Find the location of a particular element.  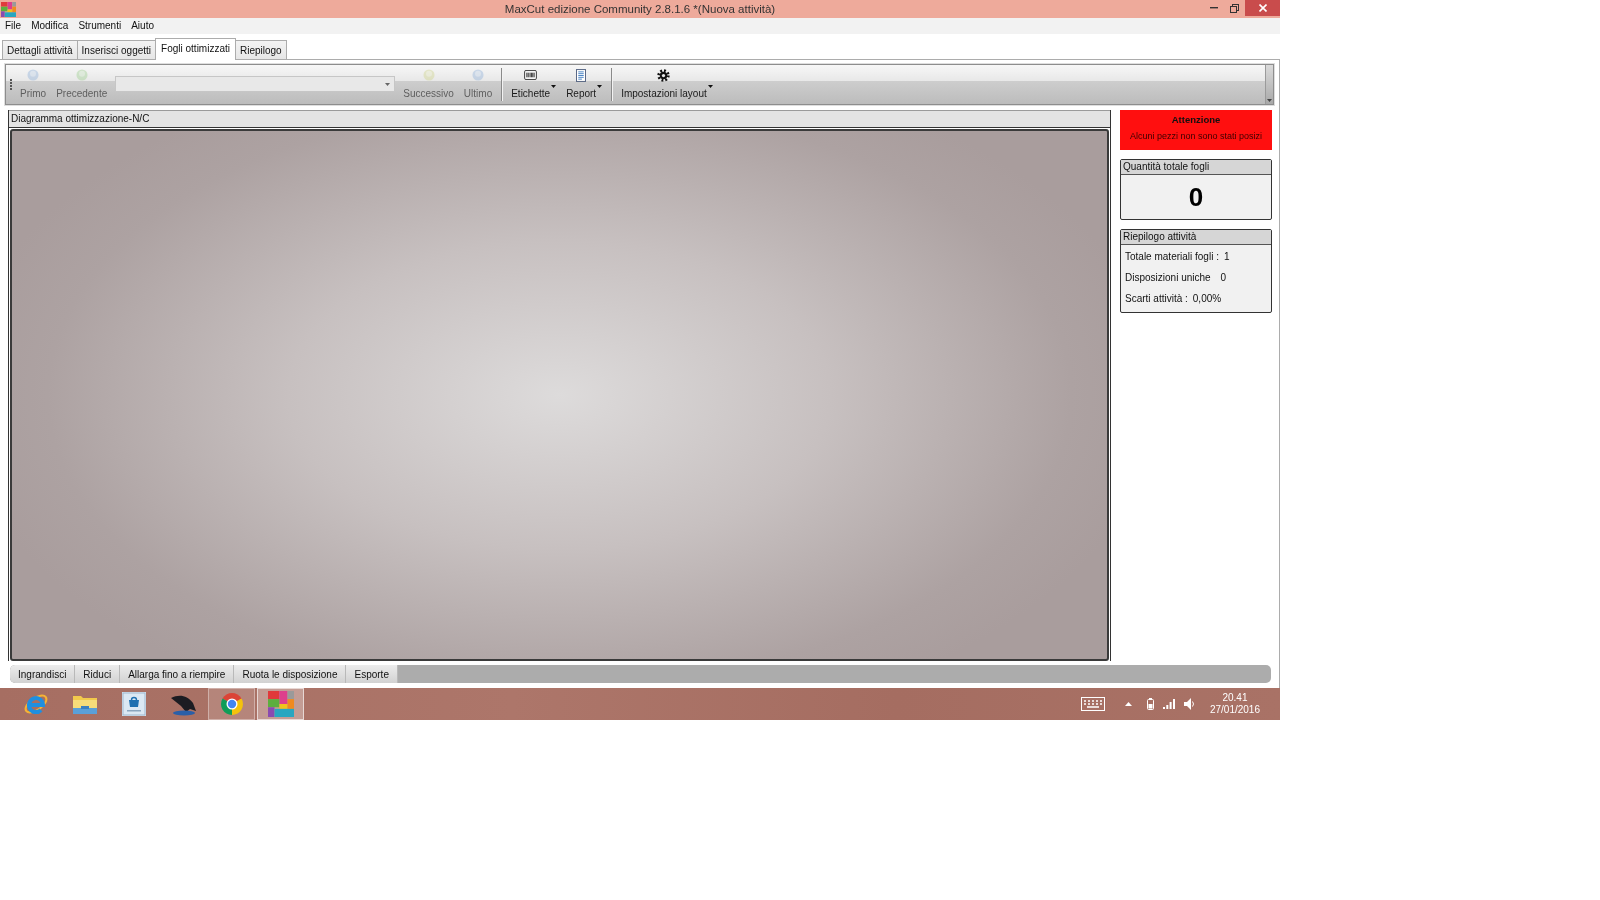

view-button: Riduci is located at coordinates (98, 674).